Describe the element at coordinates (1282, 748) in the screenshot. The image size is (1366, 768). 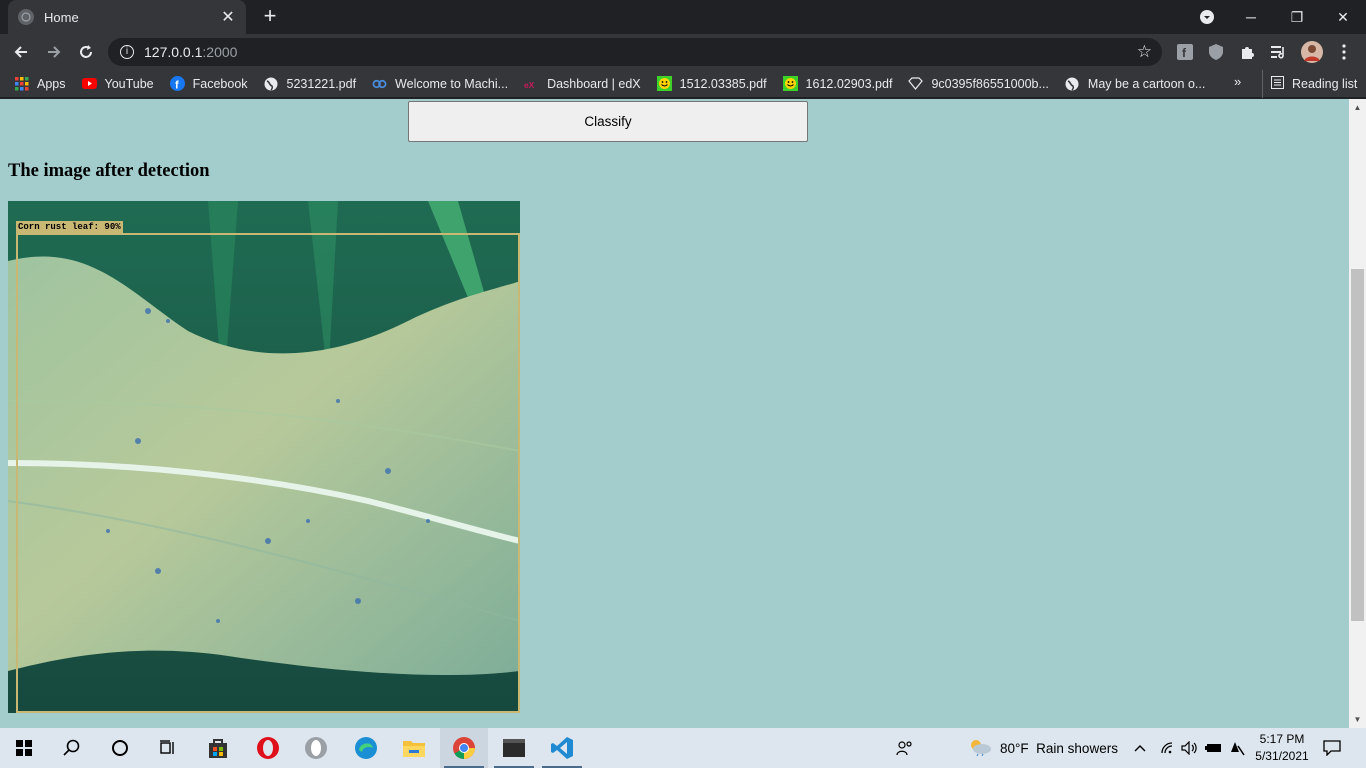
I see `system-clock: 5:17 PM 5/31/2021` at that location.